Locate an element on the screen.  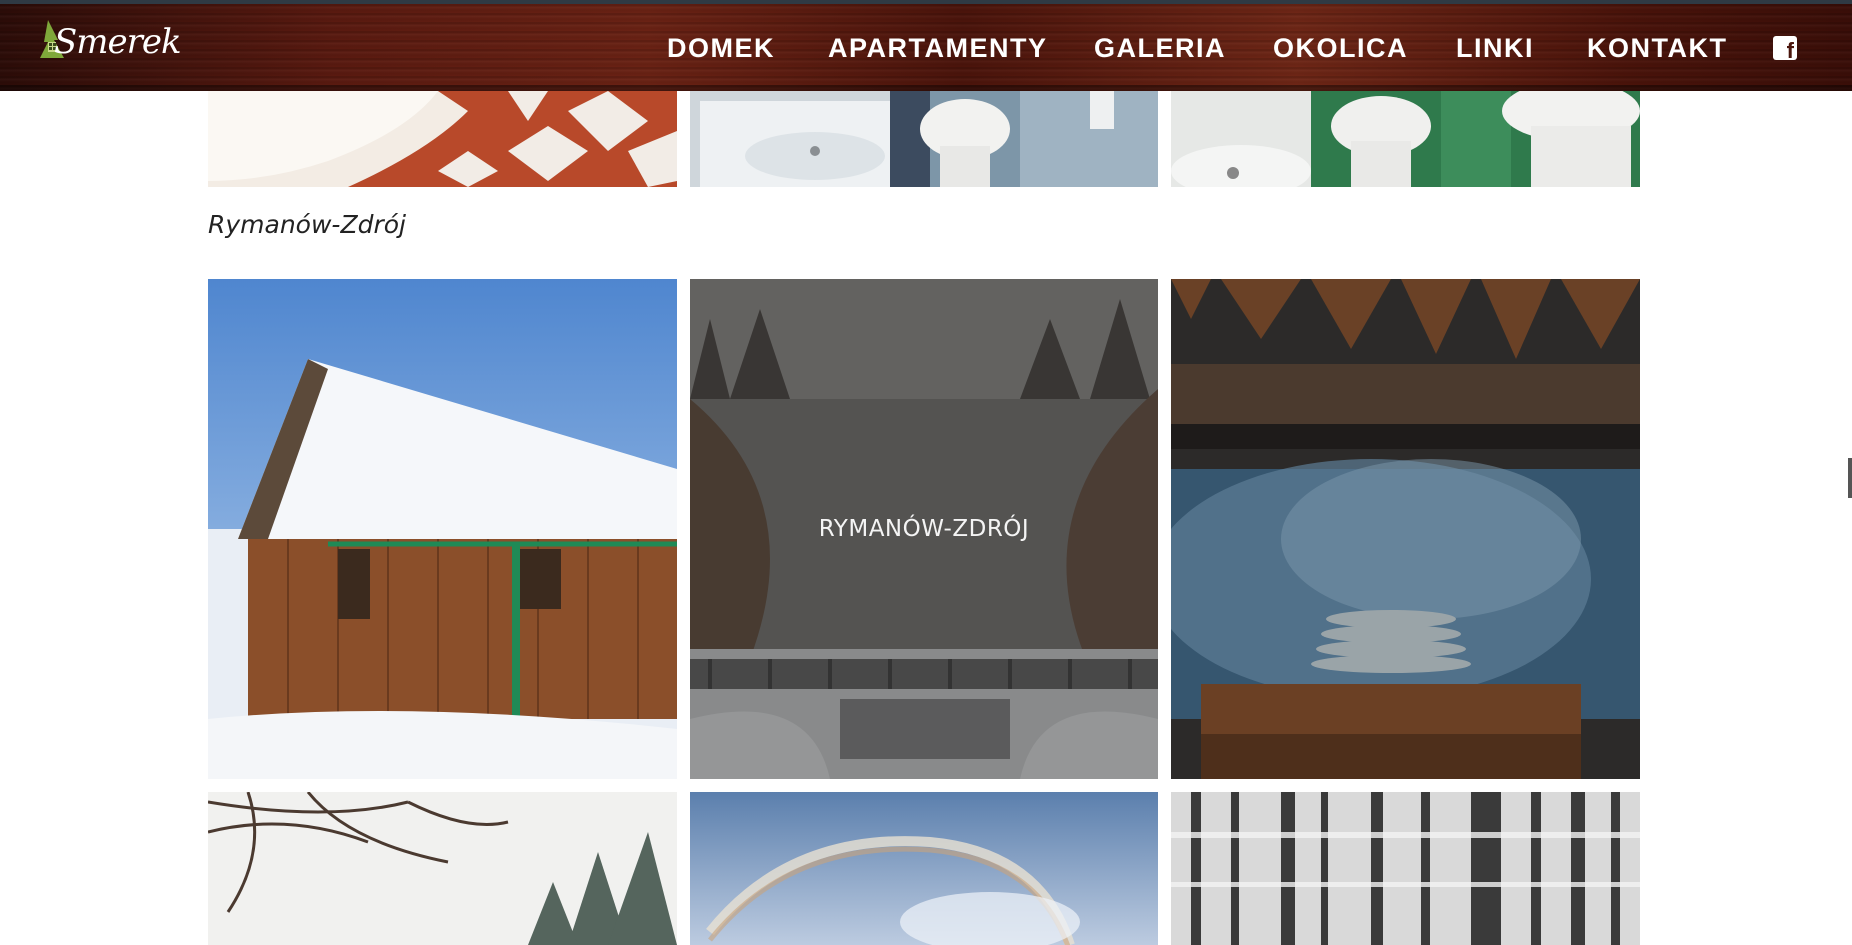
sky-halo-image is located at coordinates (924, 868).